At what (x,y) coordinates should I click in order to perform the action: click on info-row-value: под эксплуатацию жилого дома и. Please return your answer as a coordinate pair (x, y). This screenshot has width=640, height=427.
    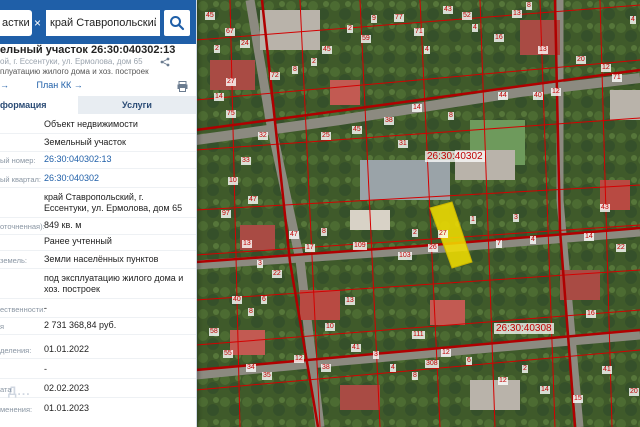
    Looking at the image, I should click on (114, 278).